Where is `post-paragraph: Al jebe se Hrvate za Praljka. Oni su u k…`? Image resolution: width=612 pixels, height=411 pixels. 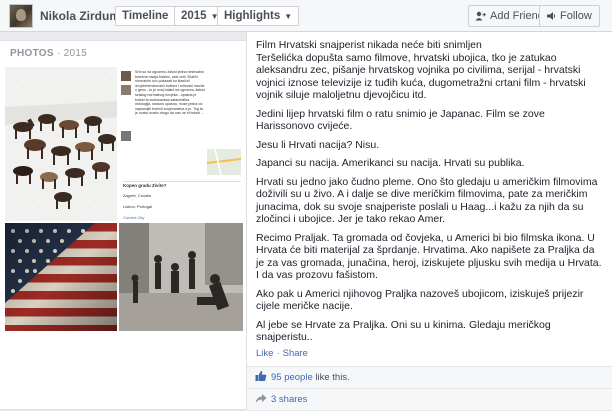
post-paragraph: Al jebe se Hrvate za Praljka. Oni su u k… is located at coordinates (403, 331).